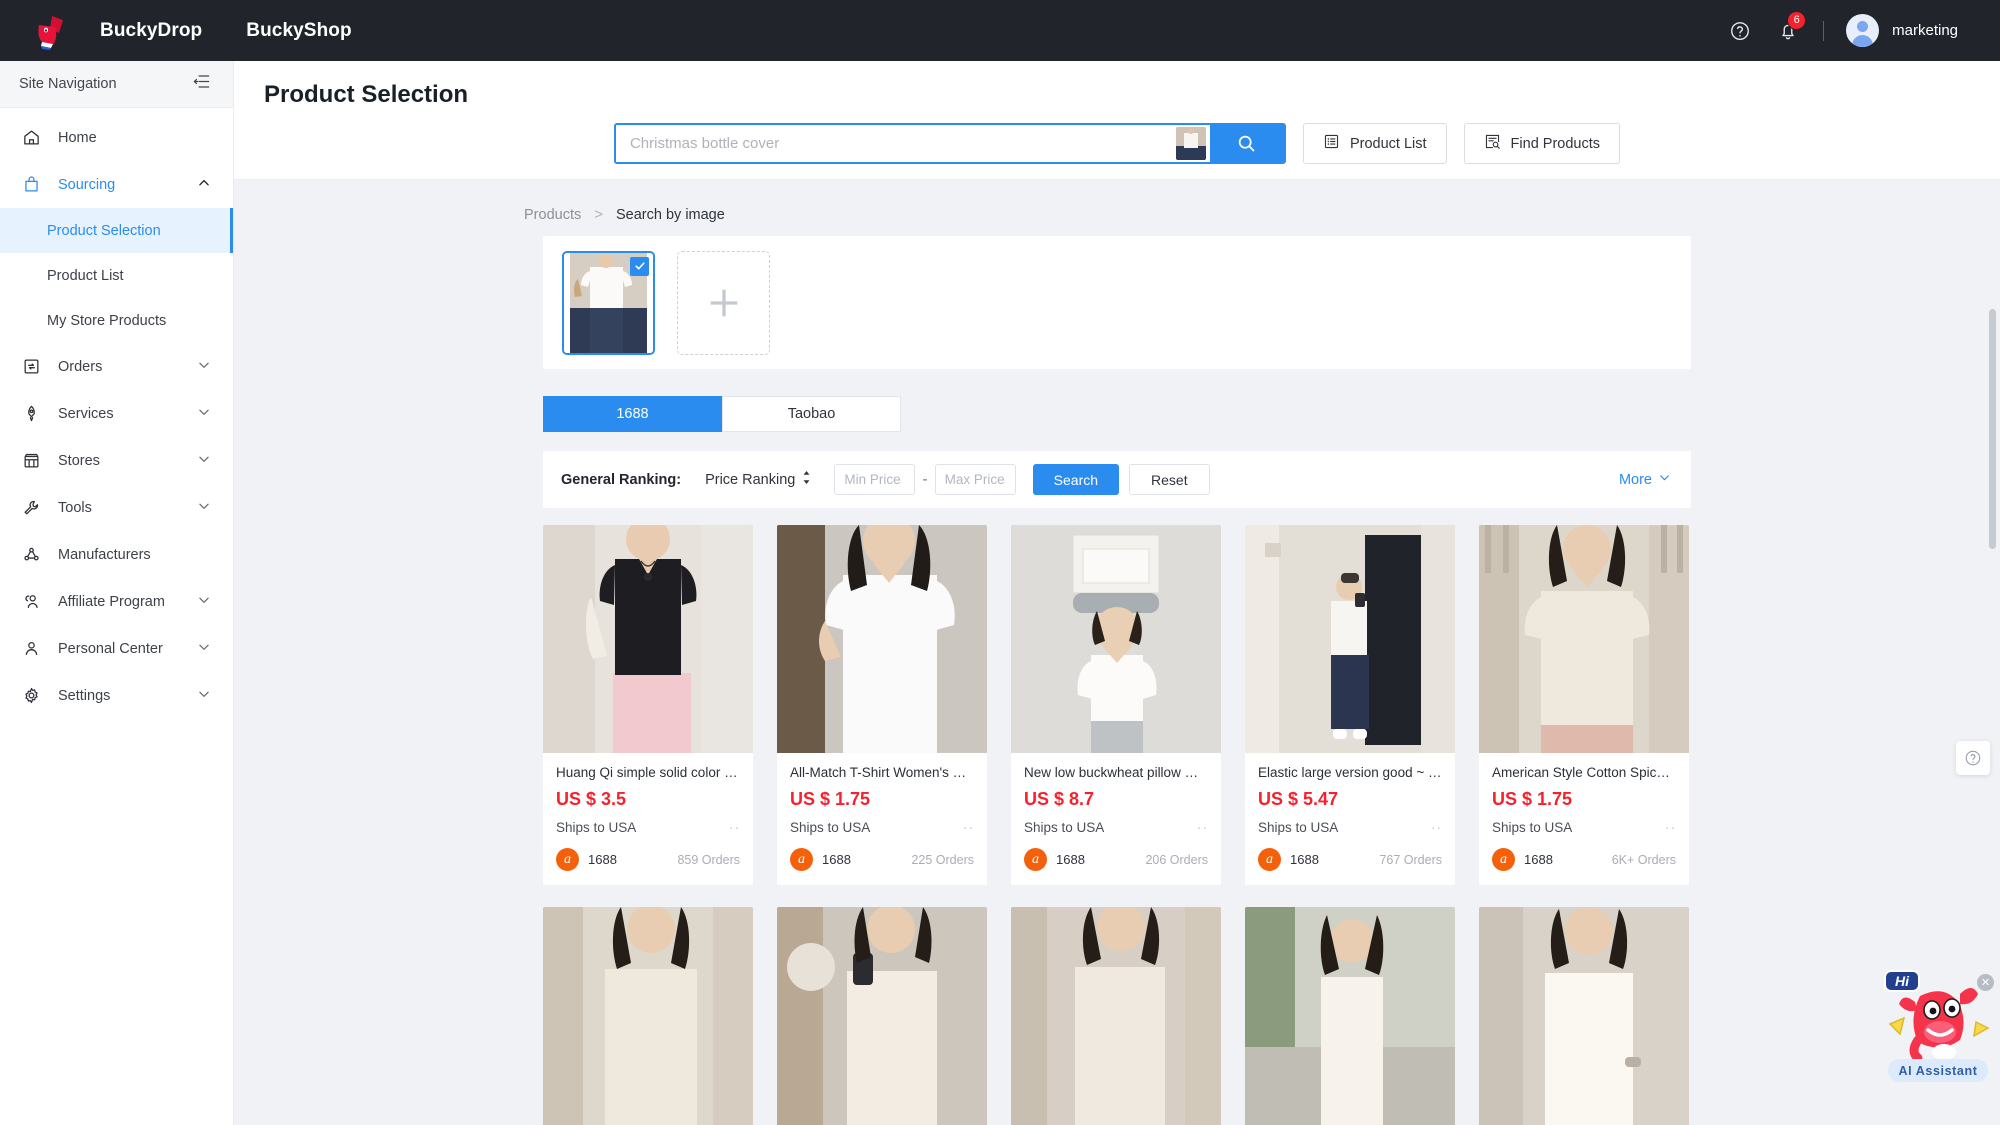 This screenshot has width=2000, height=1125. Describe the element at coordinates (1492, 143) in the screenshot. I see `find-products-icon` at that location.